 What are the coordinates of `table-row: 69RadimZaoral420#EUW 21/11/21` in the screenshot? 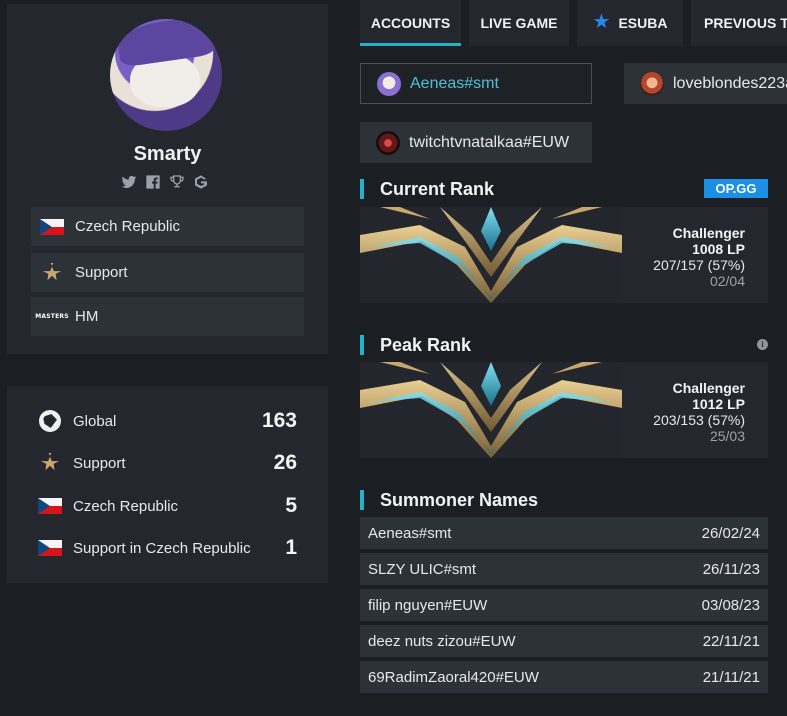 It's located at (564, 677).